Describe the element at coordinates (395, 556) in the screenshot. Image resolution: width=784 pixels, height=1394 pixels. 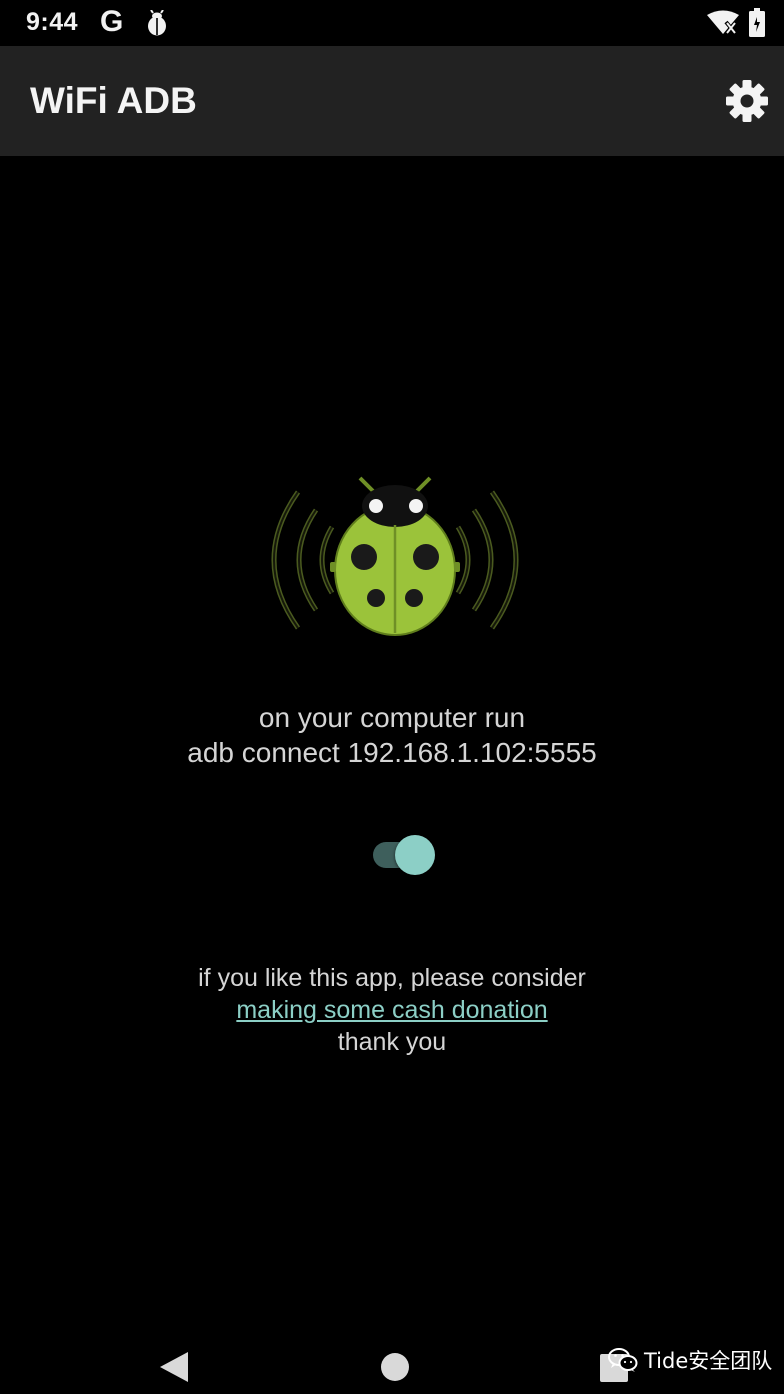
I see `ladybug-wifi-logo` at that location.